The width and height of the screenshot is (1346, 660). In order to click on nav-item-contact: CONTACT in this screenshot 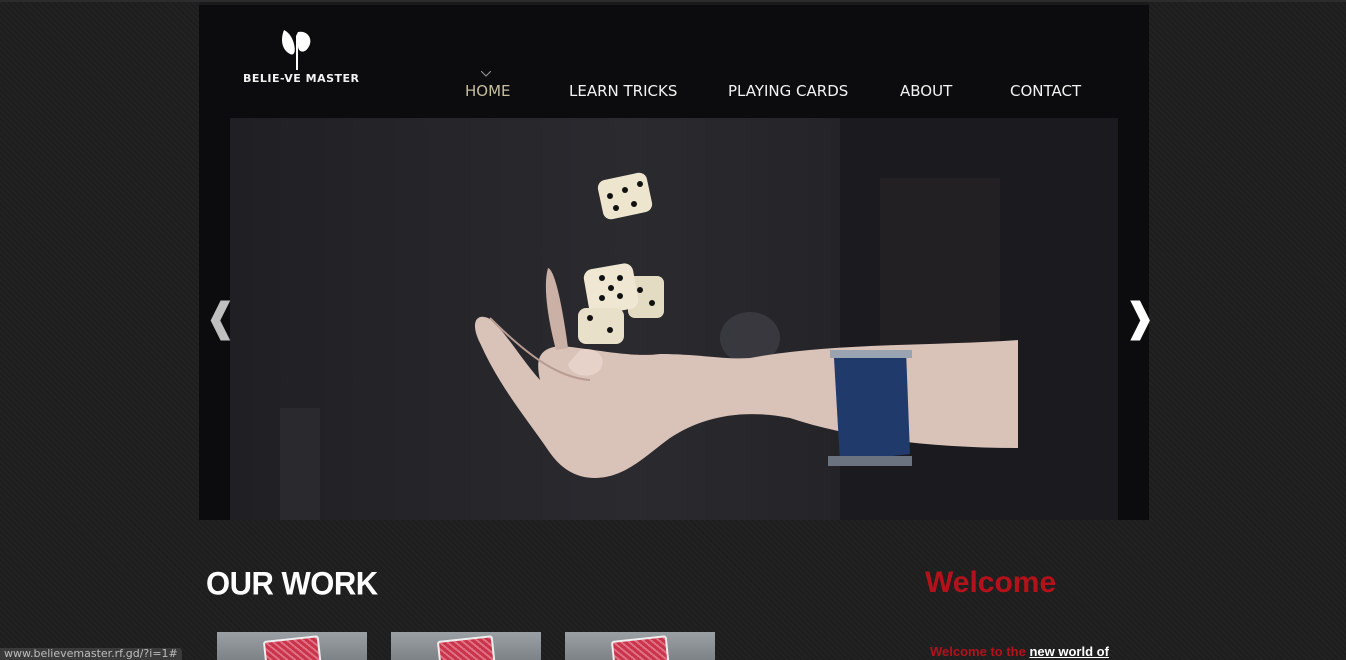, I will do `click(1045, 91)`.